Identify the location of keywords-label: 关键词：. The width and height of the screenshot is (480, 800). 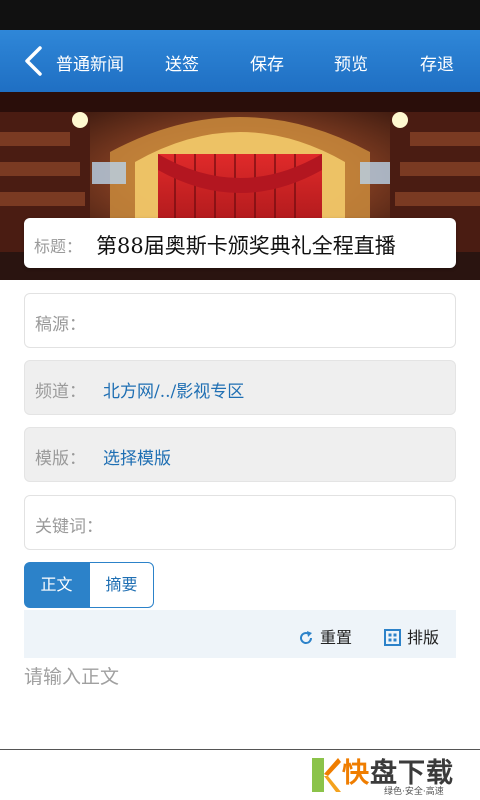
(69, 527).